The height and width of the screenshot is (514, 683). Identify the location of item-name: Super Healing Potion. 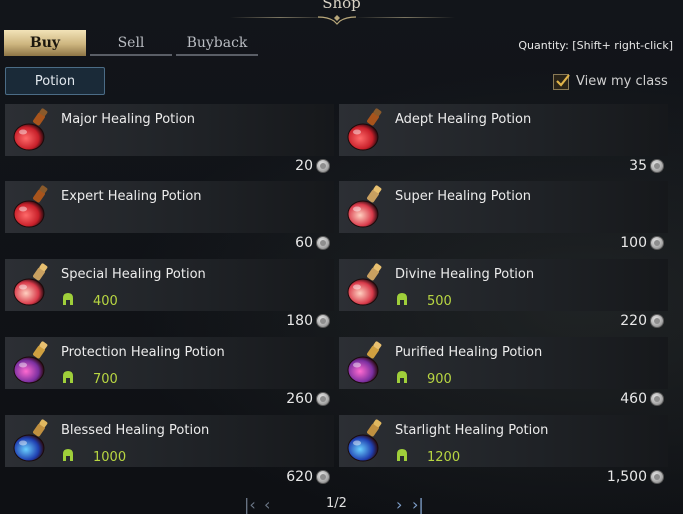
(463, 196).